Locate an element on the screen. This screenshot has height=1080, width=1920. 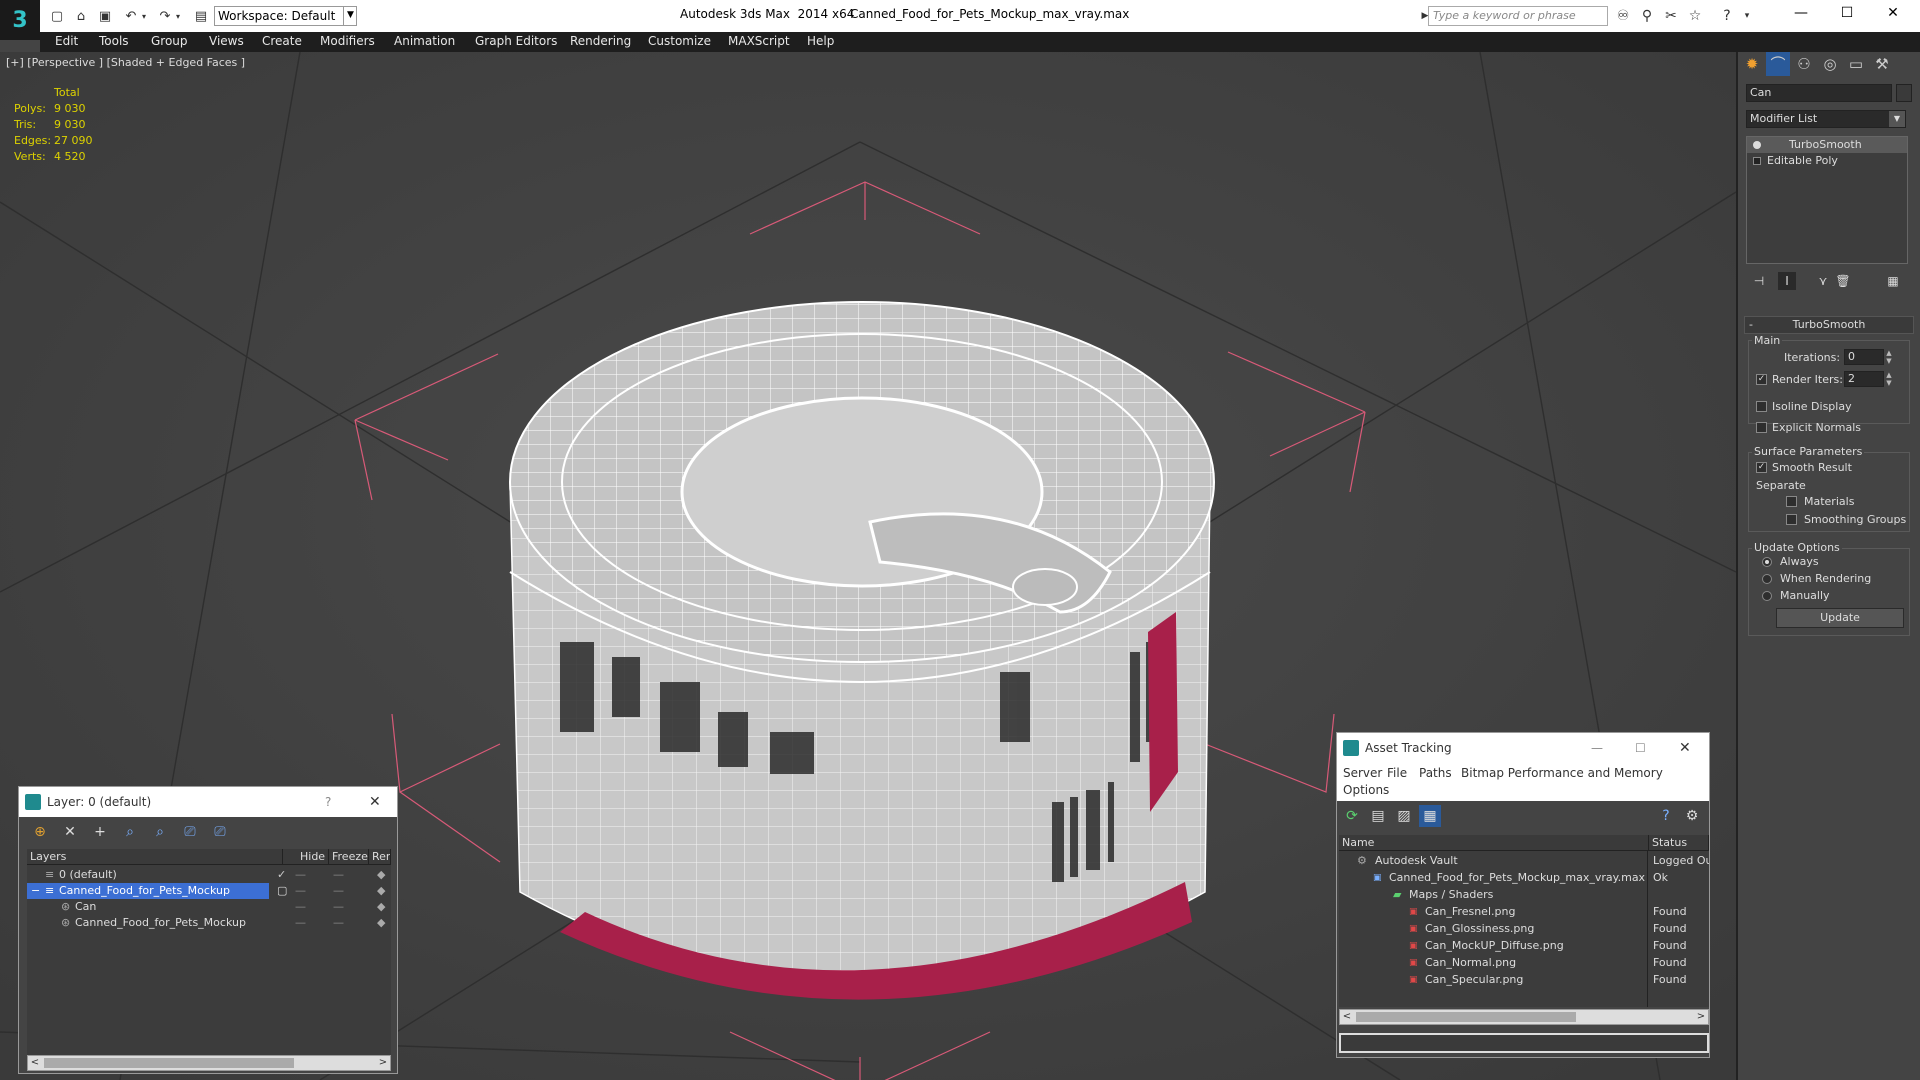
menu-graph-editors: Graph Editors is located at coordinates (516, 41).